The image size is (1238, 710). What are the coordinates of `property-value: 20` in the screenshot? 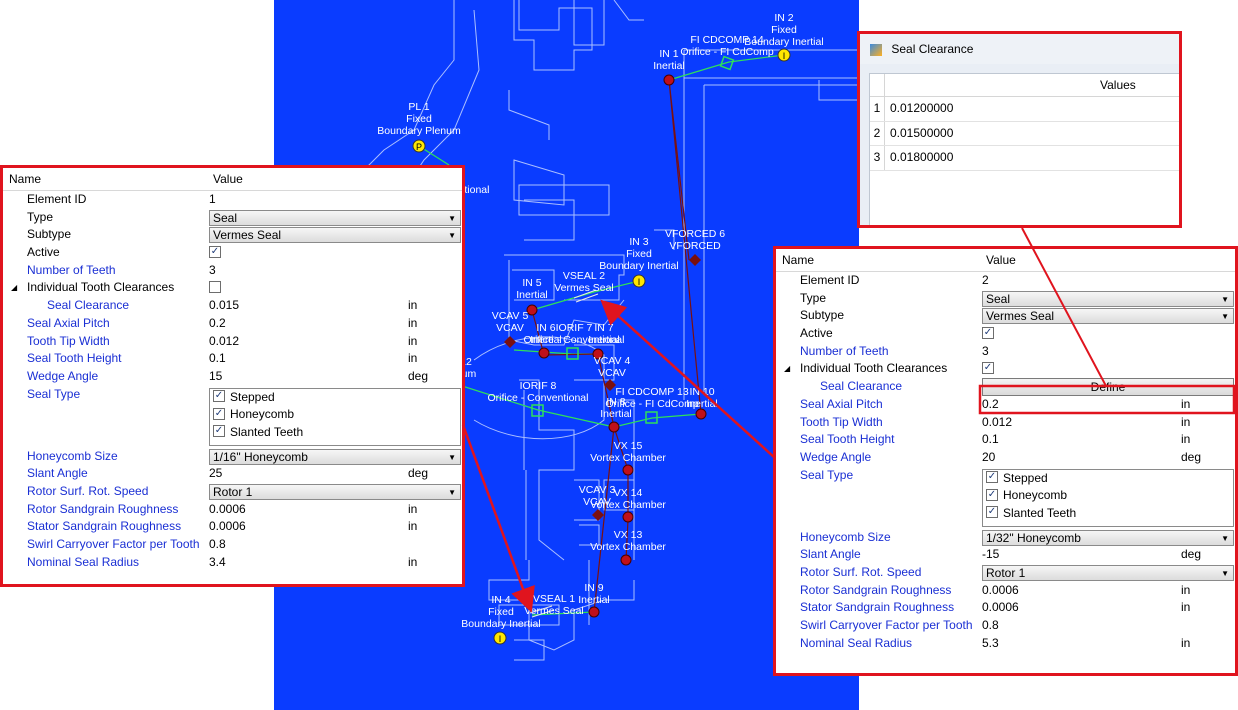 It's located at (988, 458).